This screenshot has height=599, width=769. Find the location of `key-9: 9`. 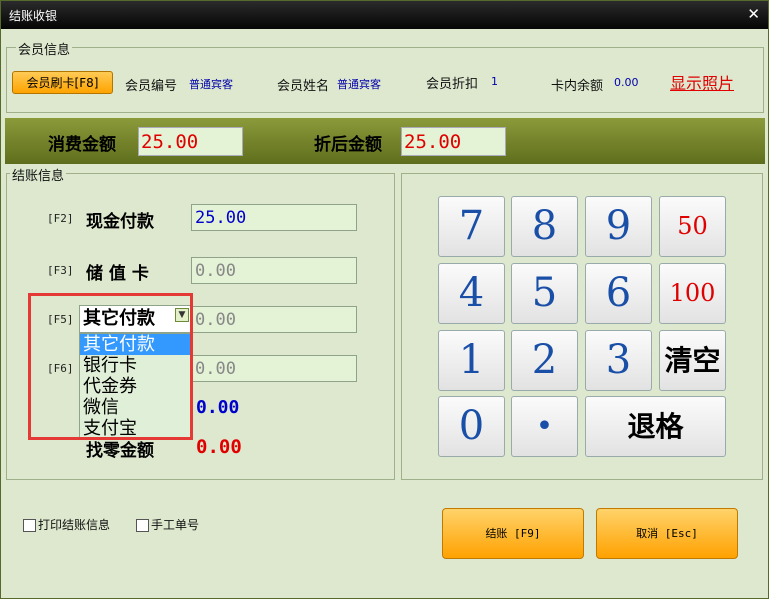

key-9: 9 is located at coordinates (618, 226).